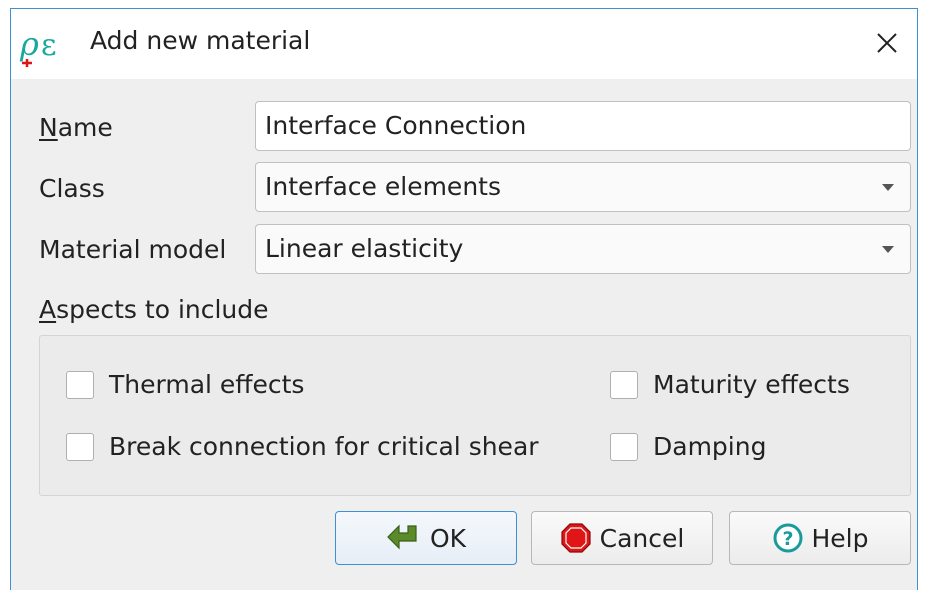 Image resolution: width=928 pixels, height=590 pixels. What do you see at coordinates (396, 125) in the screenshot?
I see `name-input-value: Interface Connection` at bounding box center [396, 125].